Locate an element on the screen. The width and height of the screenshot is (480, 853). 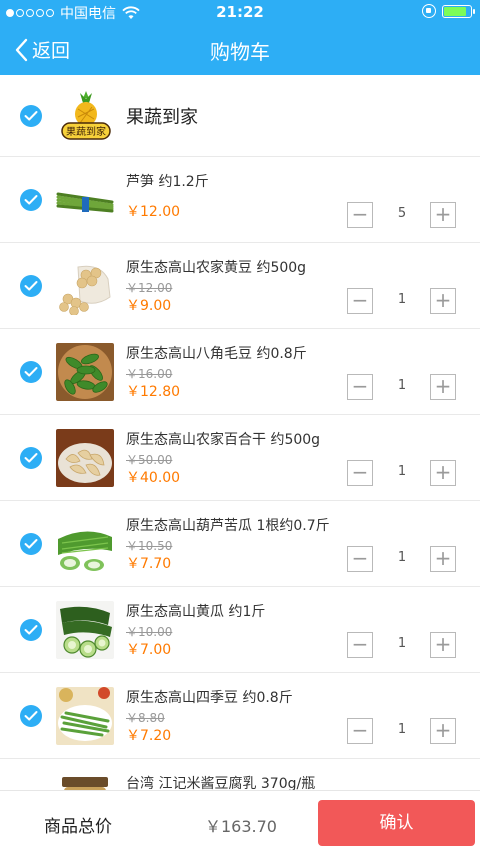
cart-item: 原生态高山黄瓜 约1斤 ￥10.00 ￥7.00 − 1 + is located at coordinates (240, 630).